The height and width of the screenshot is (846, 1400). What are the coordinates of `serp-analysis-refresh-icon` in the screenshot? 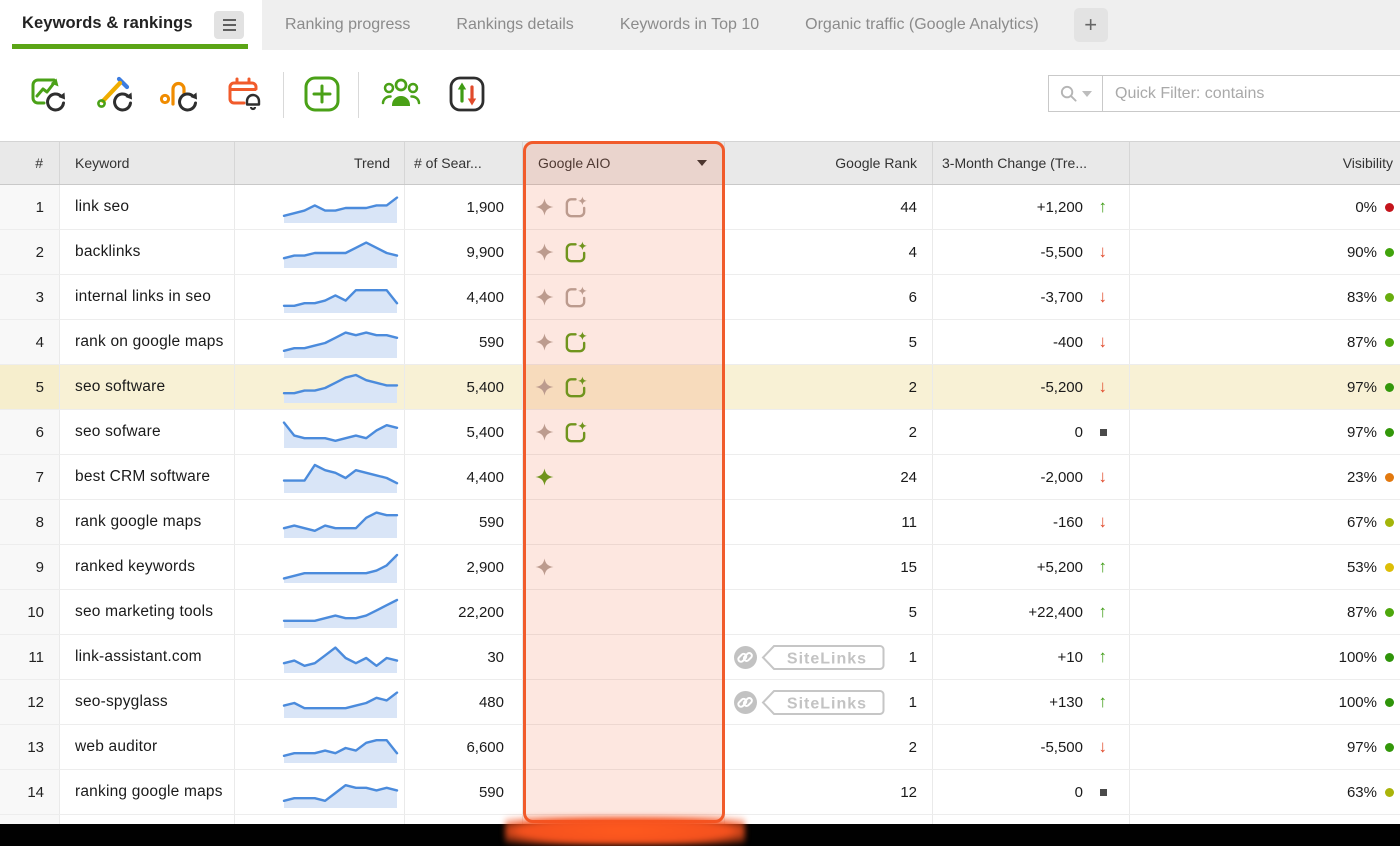 It's located at (114, 94).